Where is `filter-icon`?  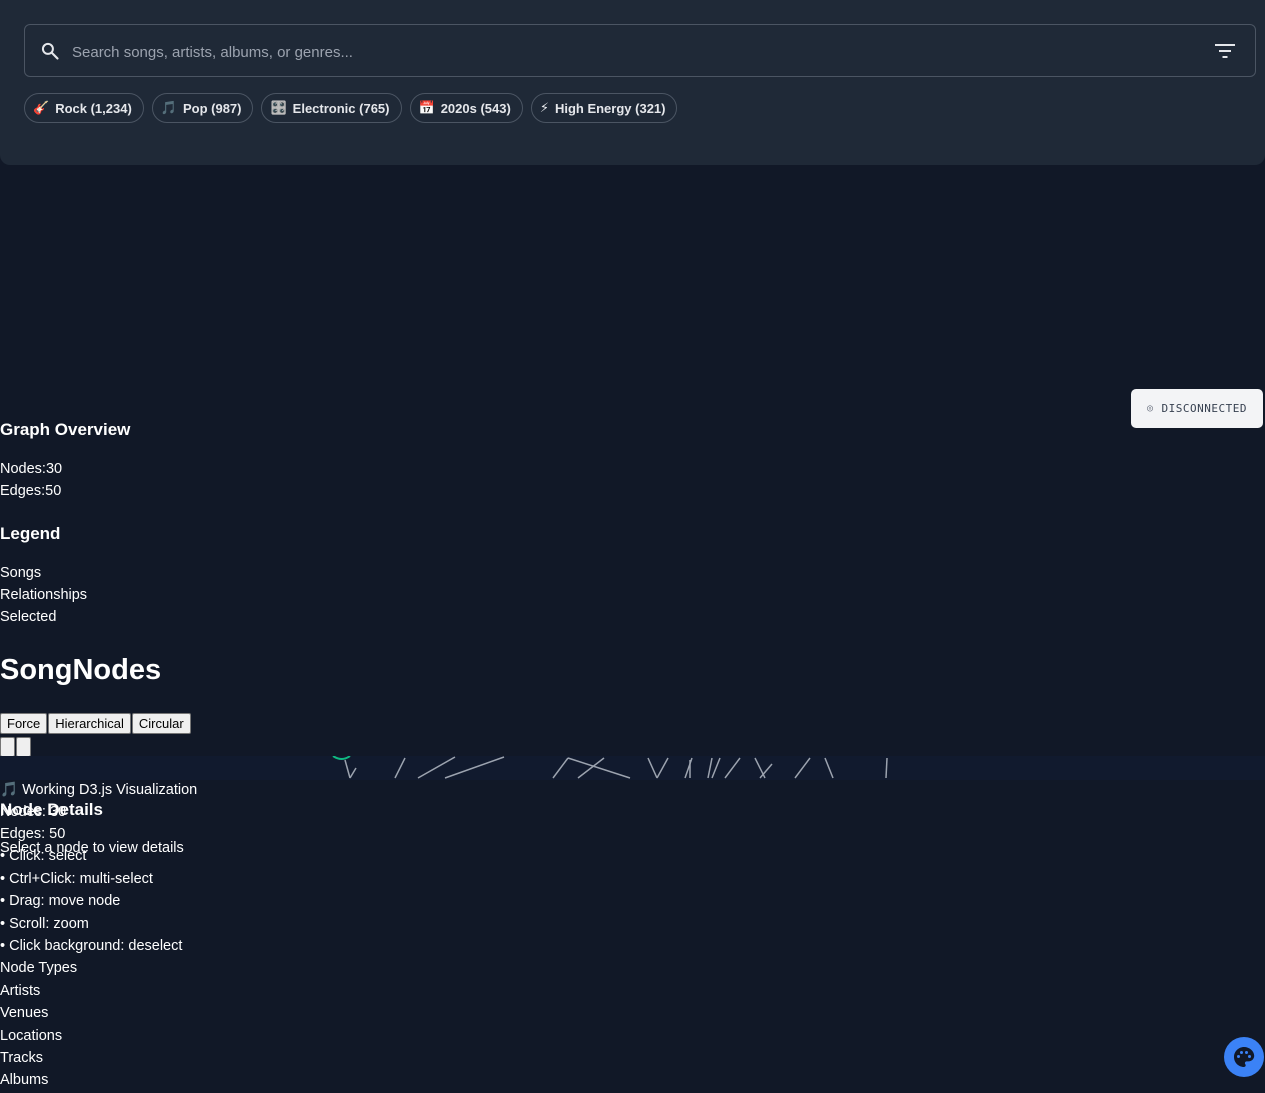
filter-icon is located at coordinates (1225, 51).